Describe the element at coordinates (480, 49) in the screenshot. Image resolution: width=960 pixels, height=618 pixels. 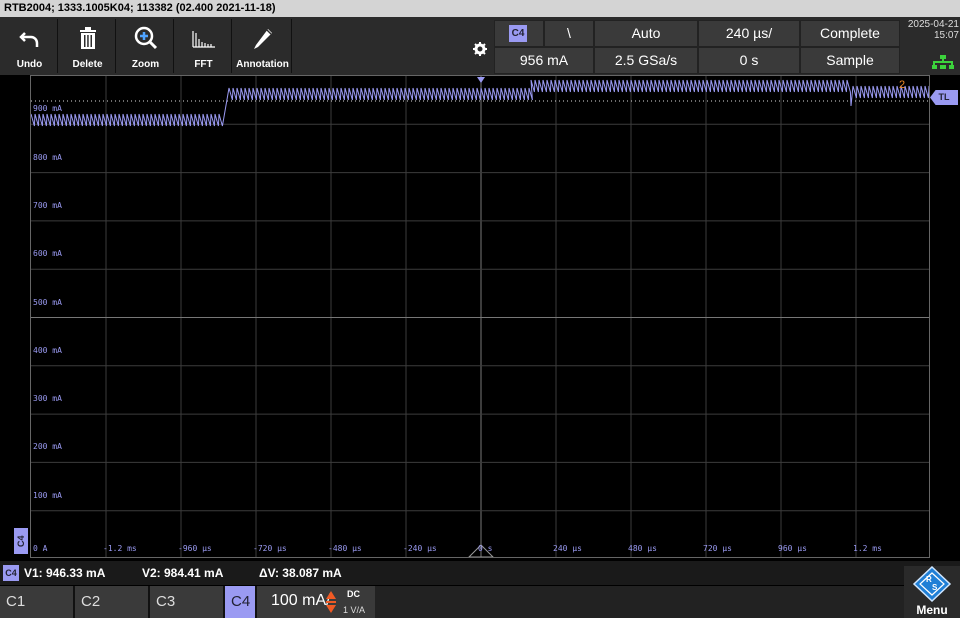
I see `gear-icon` at that location.